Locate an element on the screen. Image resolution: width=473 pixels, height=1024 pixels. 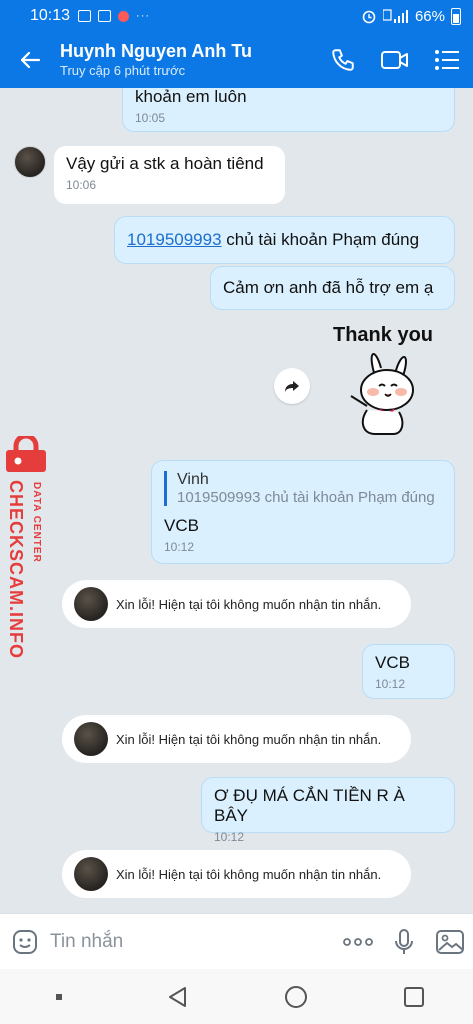
battery-icon is located at coordinates (456, 16).